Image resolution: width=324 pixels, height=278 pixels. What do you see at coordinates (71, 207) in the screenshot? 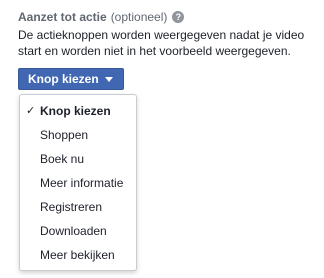
I see `menu-item-label: Registreren` at bounding box center [71, 207].